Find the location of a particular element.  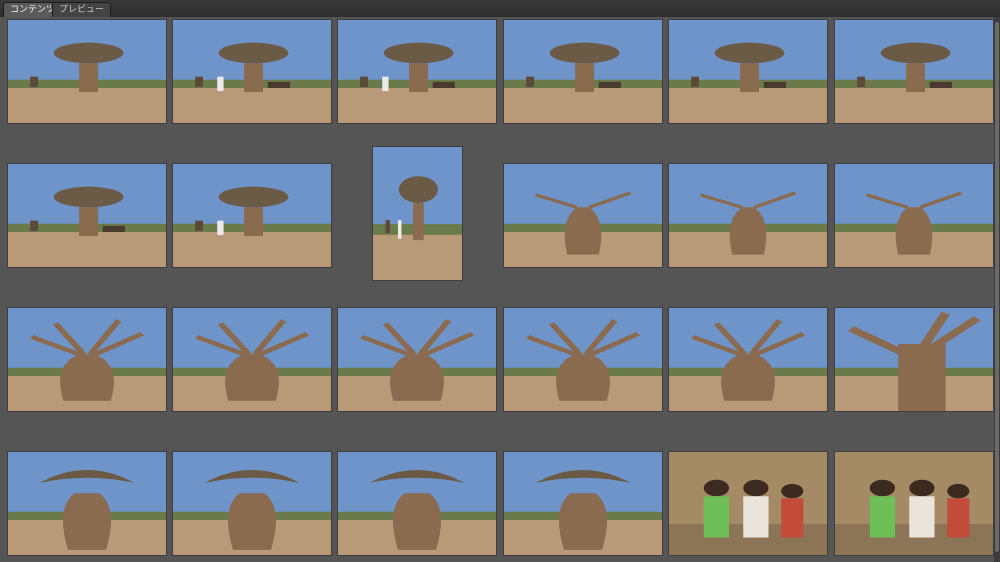

vertical-scrollbar is located at coordinates (997, 289).